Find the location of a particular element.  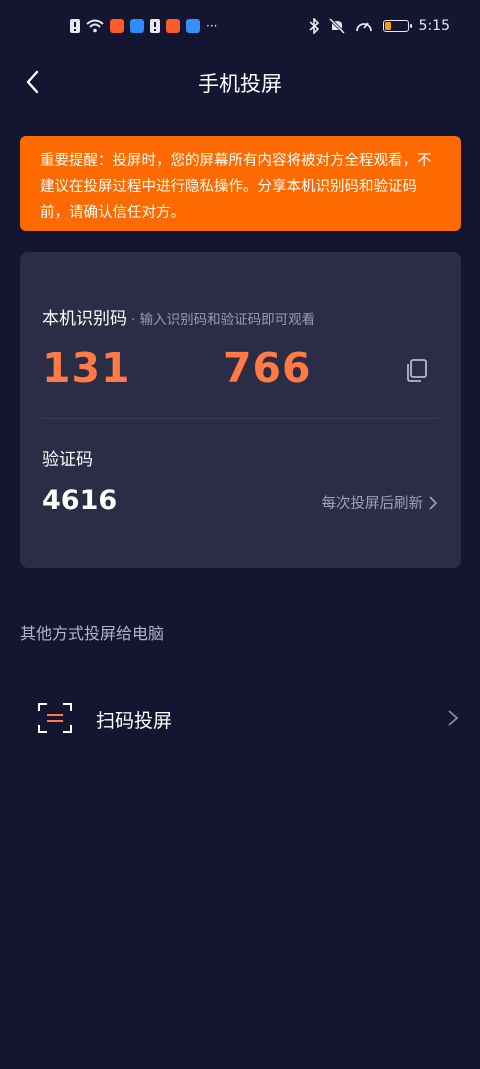

device-code-part-1: 131 is located at coordinates (86, 368).